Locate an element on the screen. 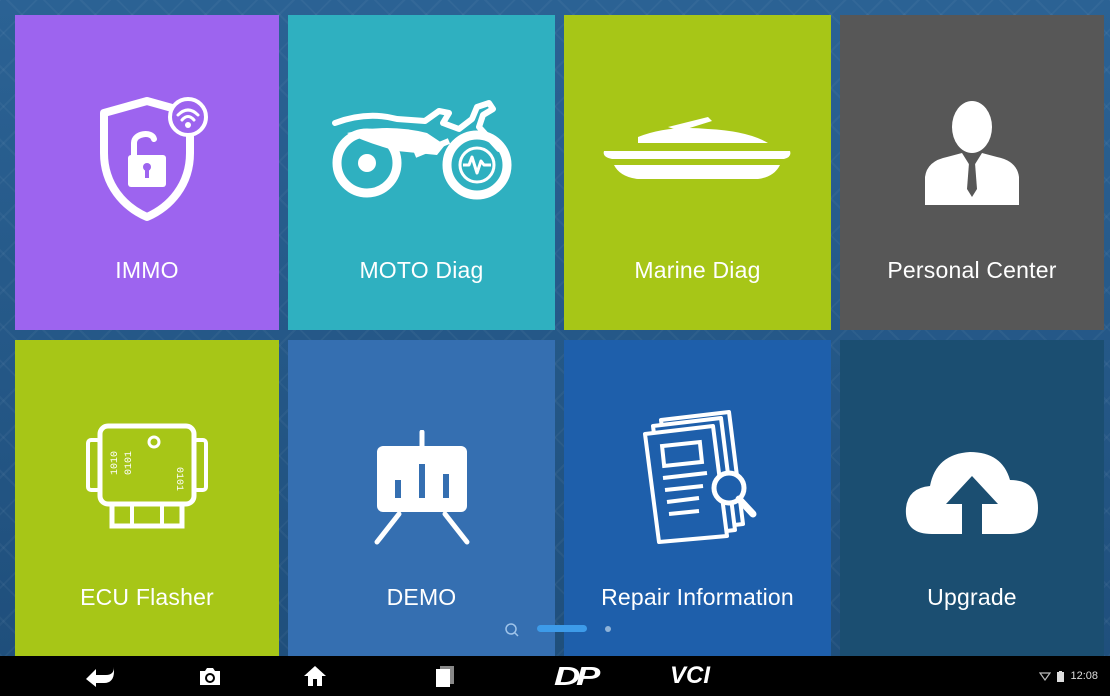 This screenshot has width=1110, height=696. tile-moto-diag: MOTO Diag is located at coordinates (421, 172).